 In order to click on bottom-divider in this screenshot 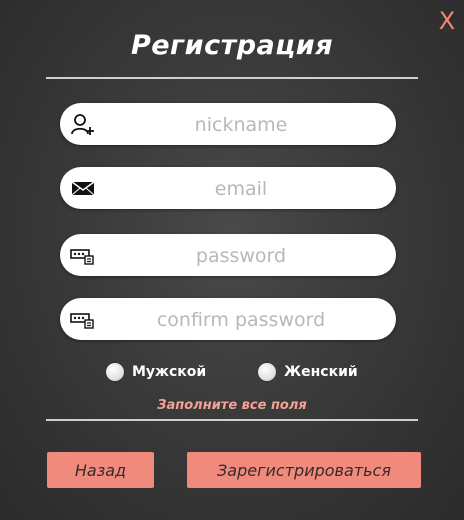, I will do `click(232, 420)`.